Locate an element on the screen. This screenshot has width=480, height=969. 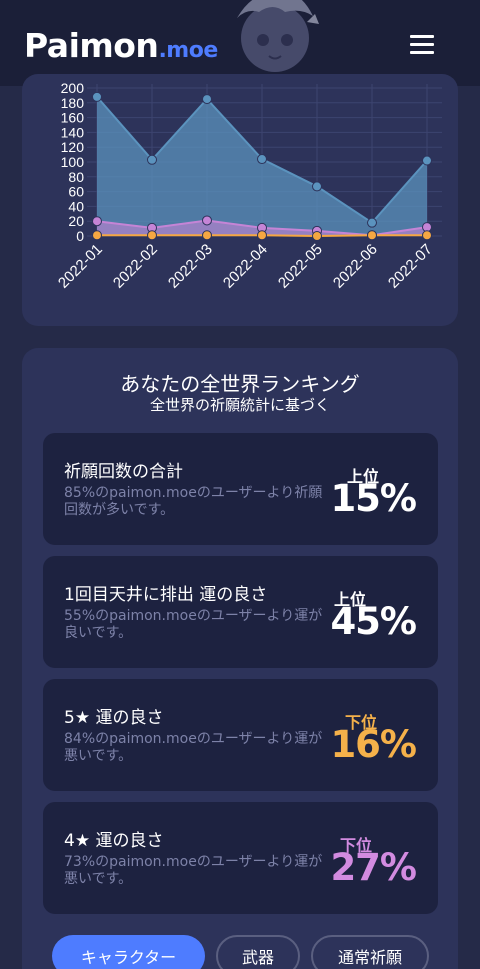
stat-percent: 16% is located at coordinates (373, 744).